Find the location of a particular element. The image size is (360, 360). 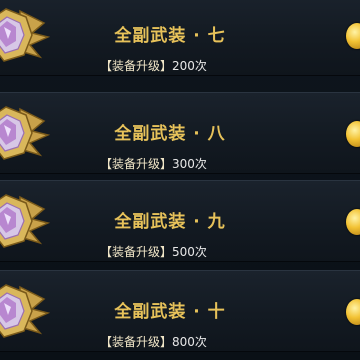

achievement-requirement: 【装备升级】500次 is located at coordinates (153, 251).